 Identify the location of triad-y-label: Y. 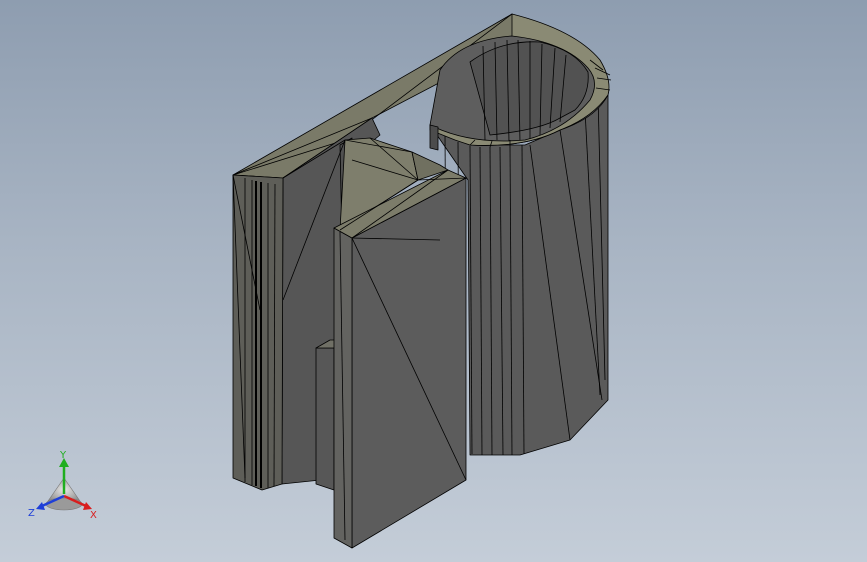
(63, 455).